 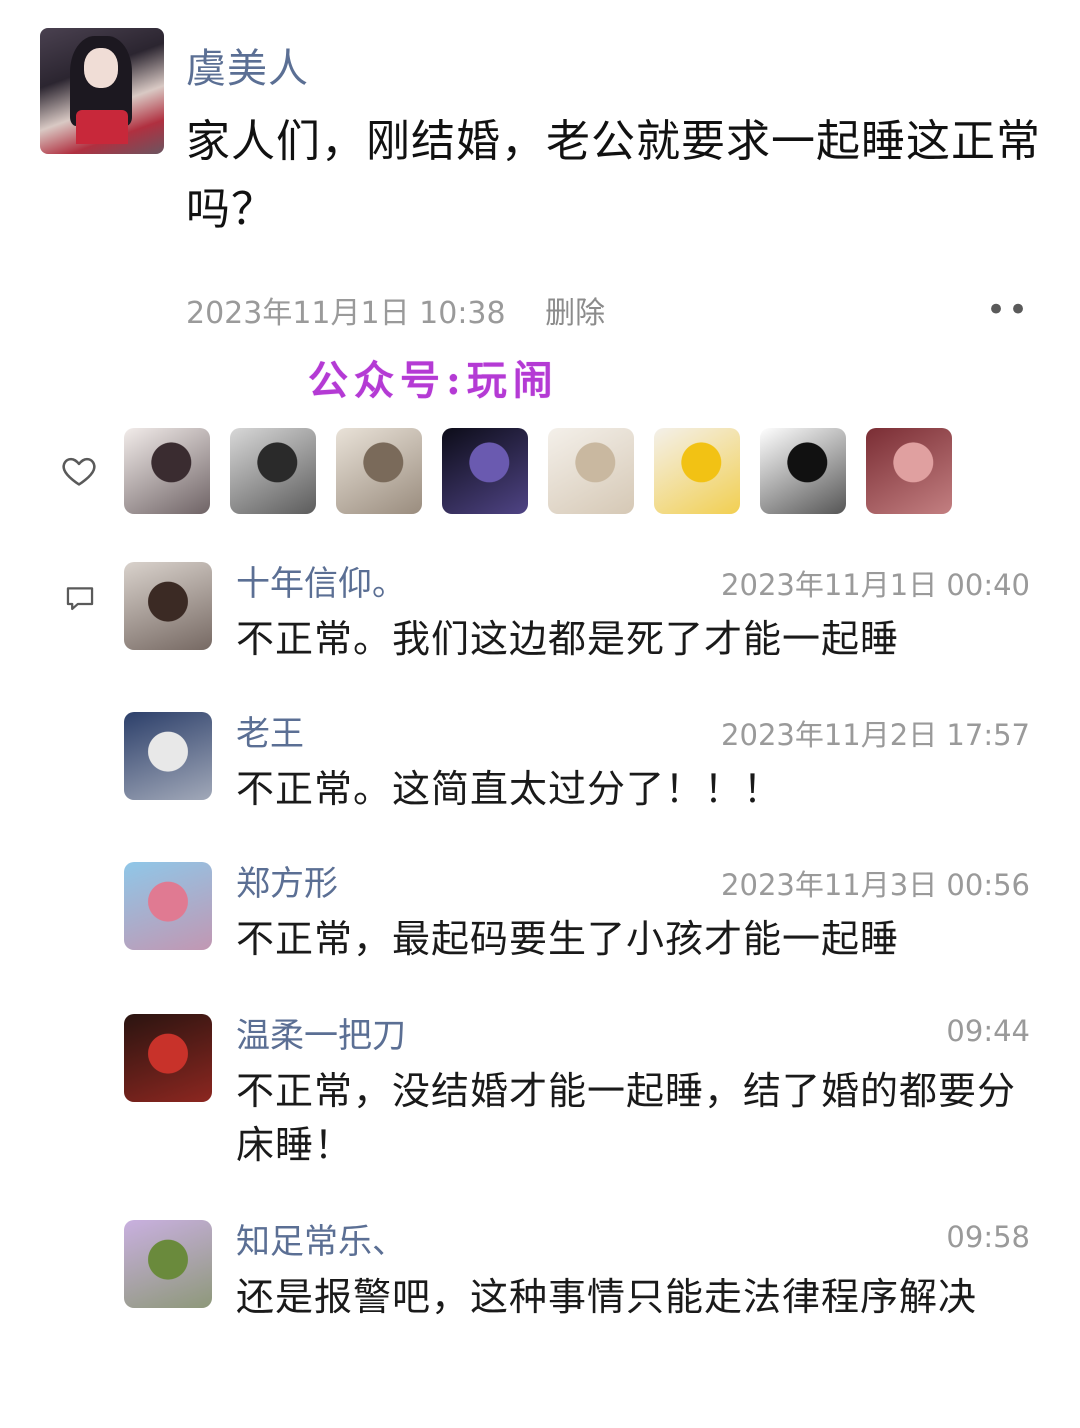 What do you see at coordinates (321, 1238) in the screenshot?
I see `commenter-name: 知足常乐、` at bounding box center [321, 1238].